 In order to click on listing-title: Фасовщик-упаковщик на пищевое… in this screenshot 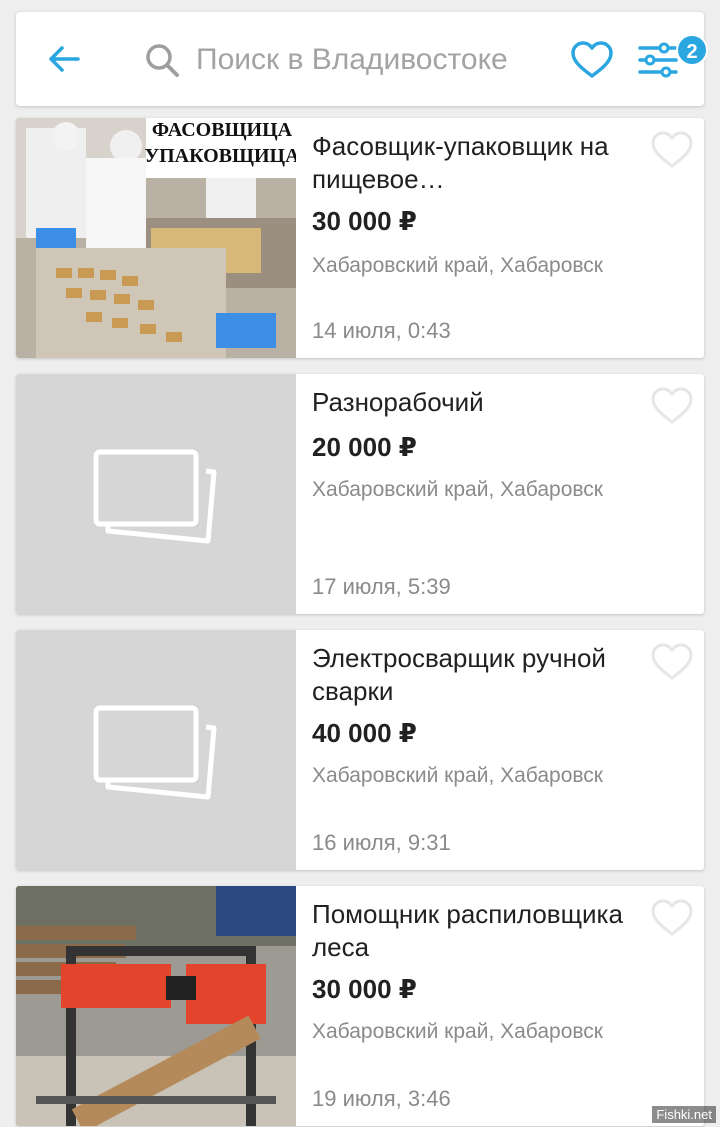, I will do `click(472, 163)`.